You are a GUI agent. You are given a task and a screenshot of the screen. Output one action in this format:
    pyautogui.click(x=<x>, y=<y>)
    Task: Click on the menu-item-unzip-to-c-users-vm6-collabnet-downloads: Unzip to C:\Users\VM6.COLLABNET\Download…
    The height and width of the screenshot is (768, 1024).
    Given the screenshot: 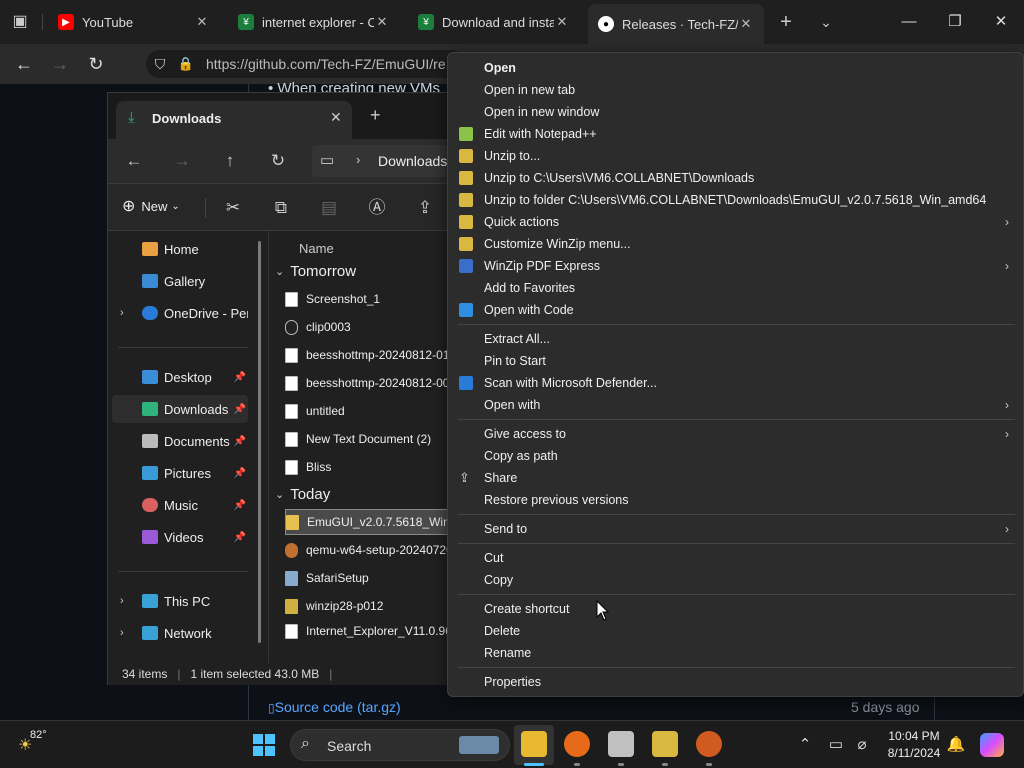 What is the action you would take?
    pyautogui.click(x=735, y=178)
    